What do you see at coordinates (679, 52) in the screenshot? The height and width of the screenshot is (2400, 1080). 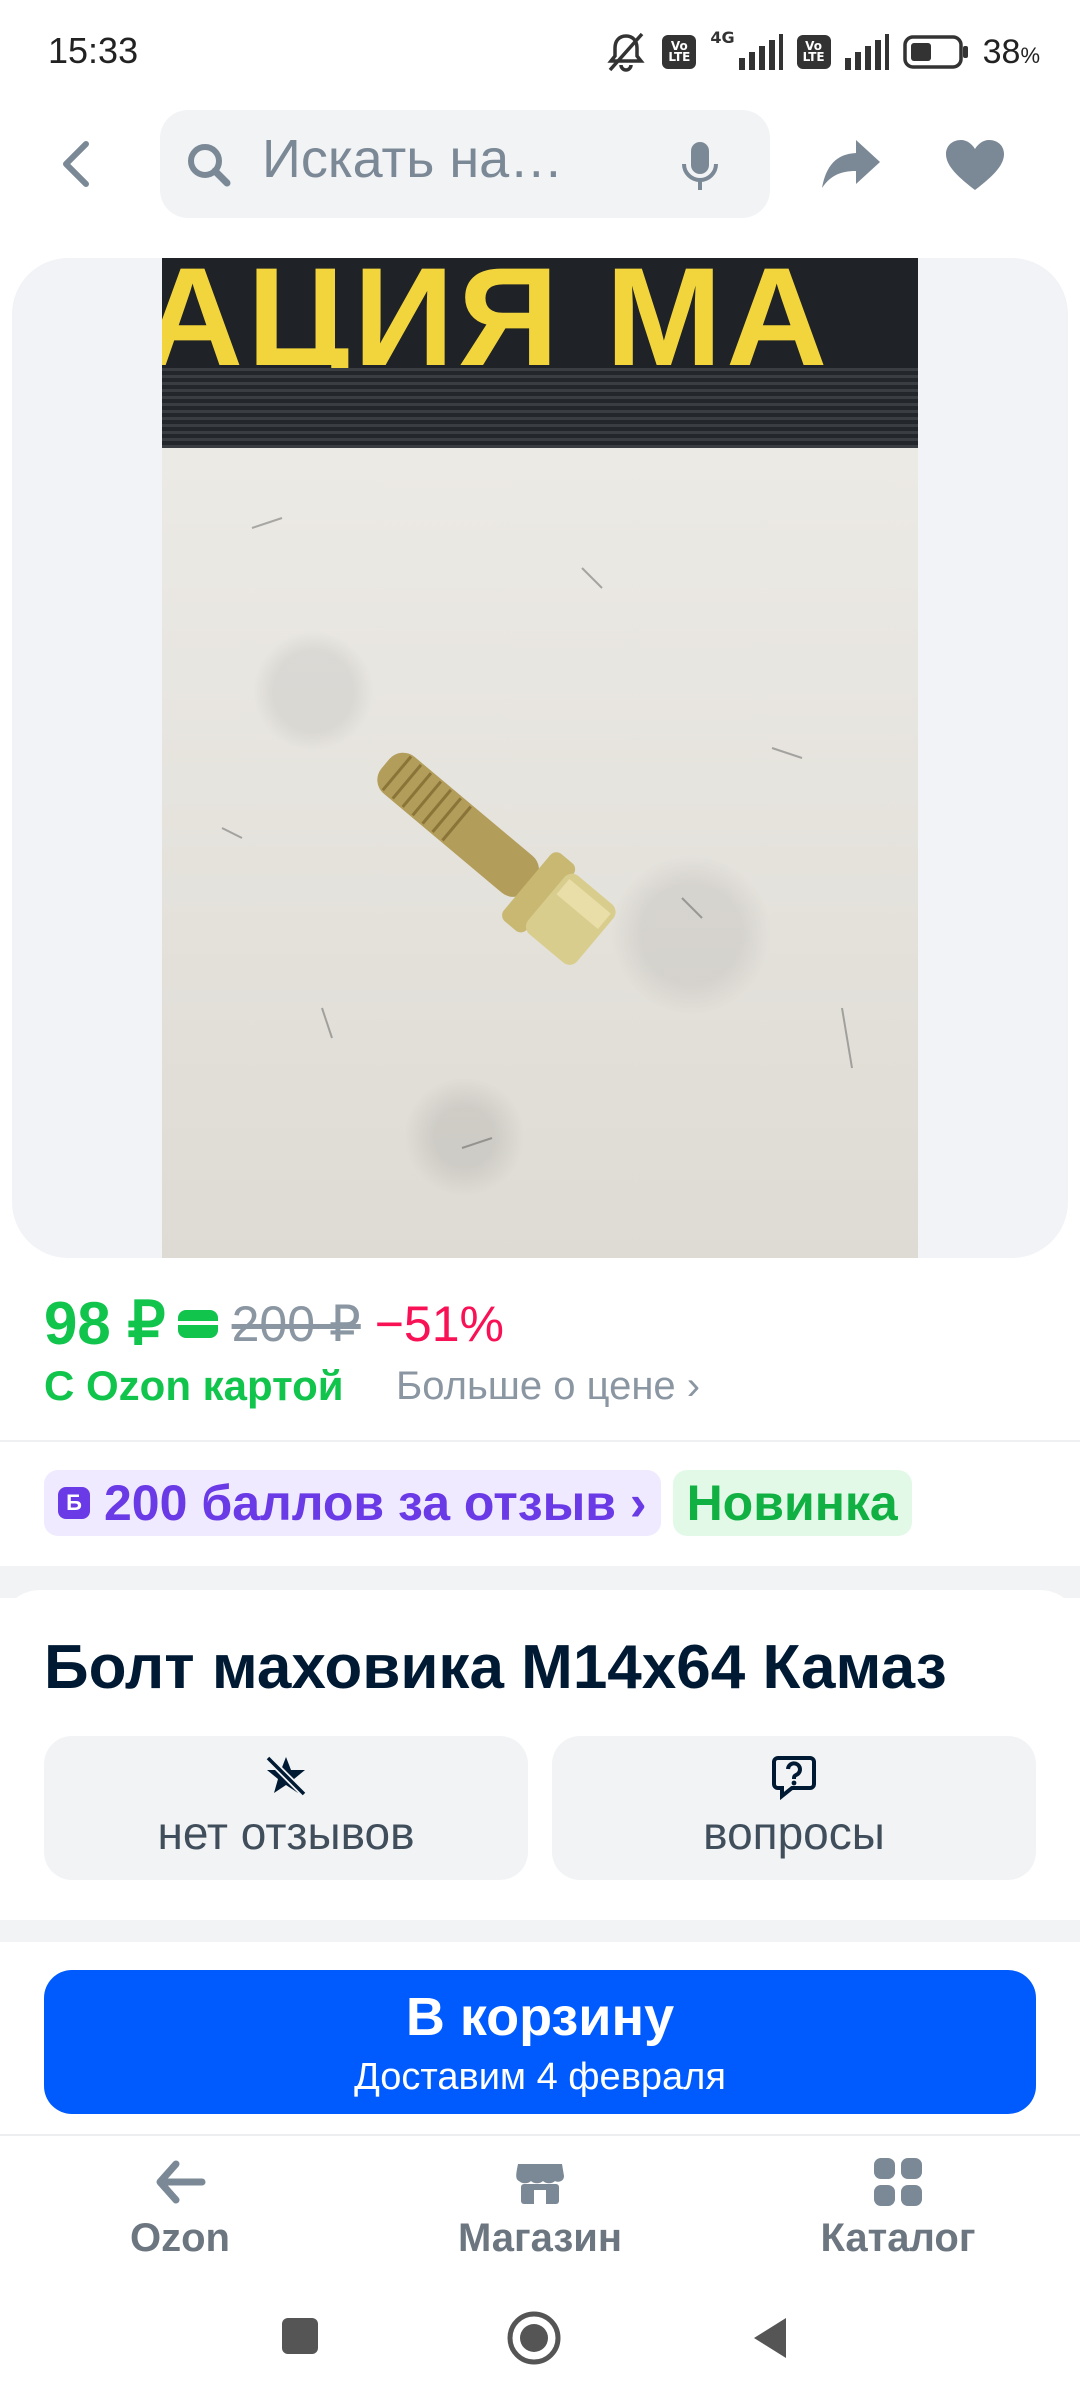 I see `volte-badge-1: Vo LTE` at bounding box center [679, 52].